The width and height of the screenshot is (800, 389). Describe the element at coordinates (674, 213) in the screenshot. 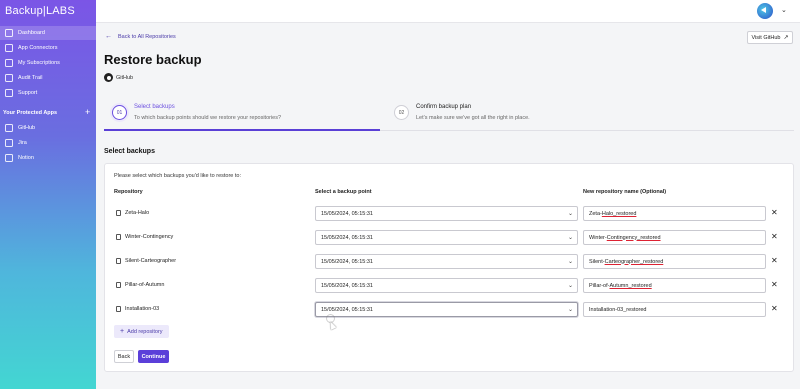

I see `new-repo-name-input: Zeta- Halo_restored` at that location.